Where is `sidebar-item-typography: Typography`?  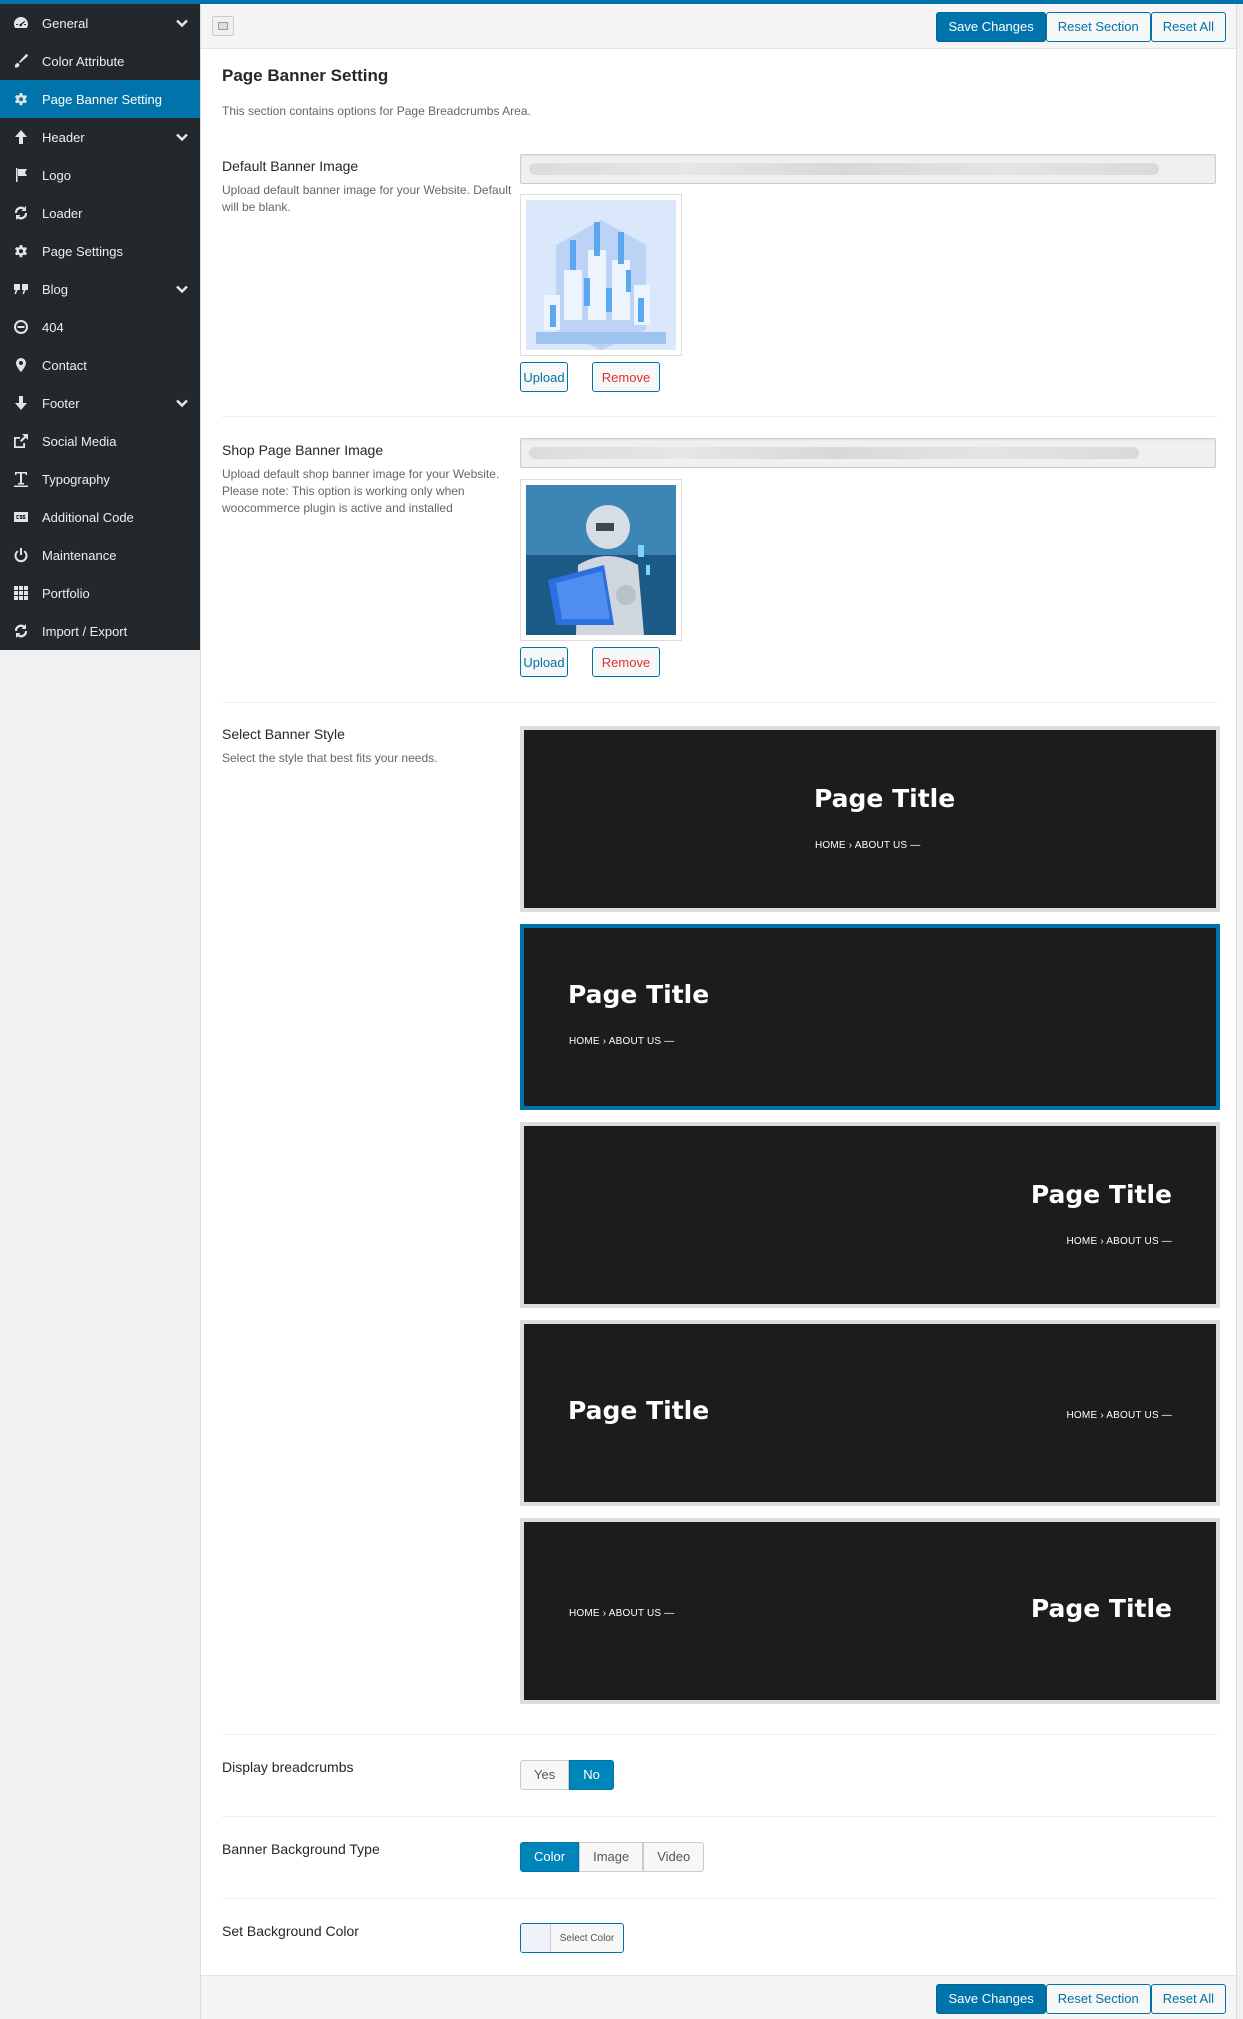 sidebar-item-typography: Typography is located at coordinates (100, 479).